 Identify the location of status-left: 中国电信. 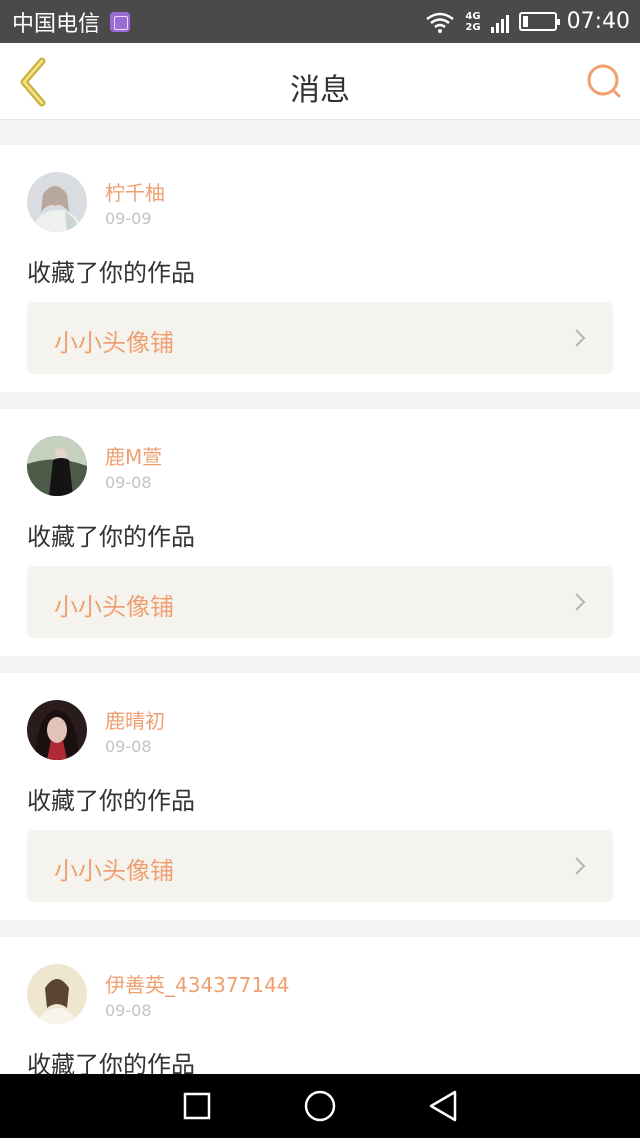
(71, 22).